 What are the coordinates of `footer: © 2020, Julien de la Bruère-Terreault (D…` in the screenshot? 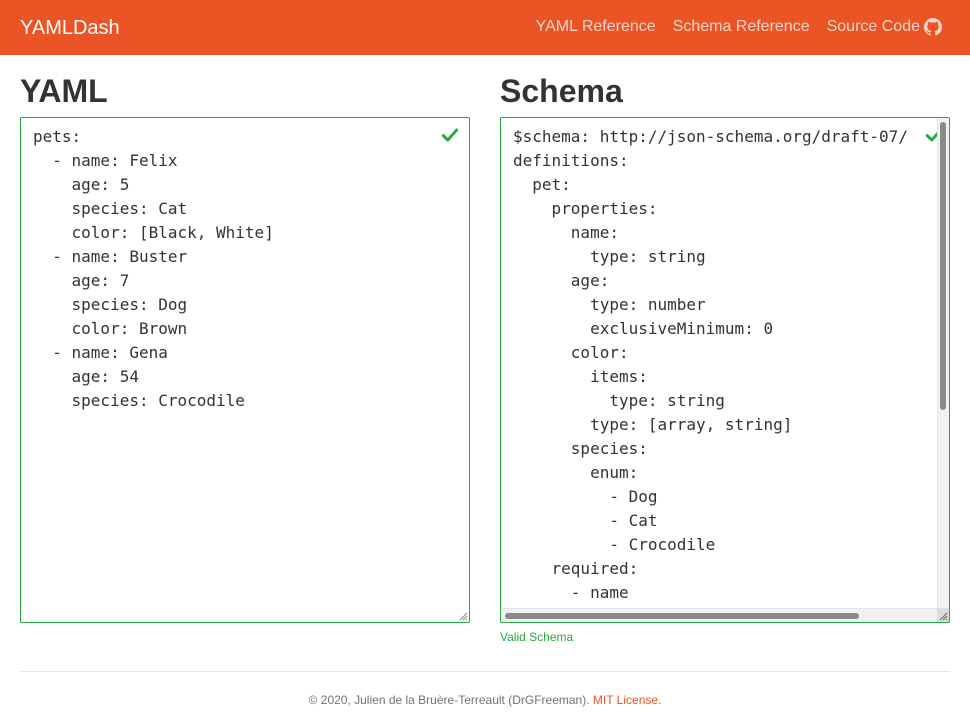 It's located at (485, 700).